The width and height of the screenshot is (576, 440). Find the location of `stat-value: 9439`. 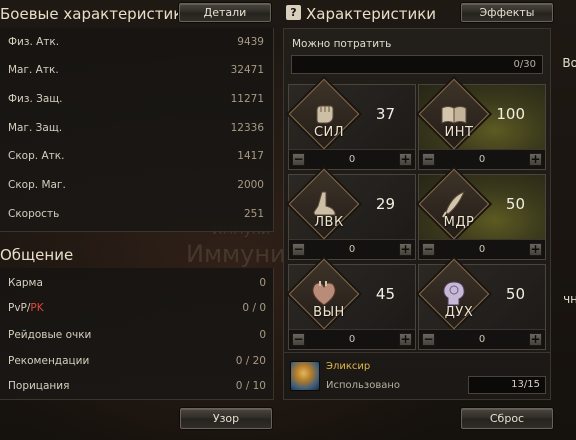

stat-value: 9439 is located at coordinates (250, 42).